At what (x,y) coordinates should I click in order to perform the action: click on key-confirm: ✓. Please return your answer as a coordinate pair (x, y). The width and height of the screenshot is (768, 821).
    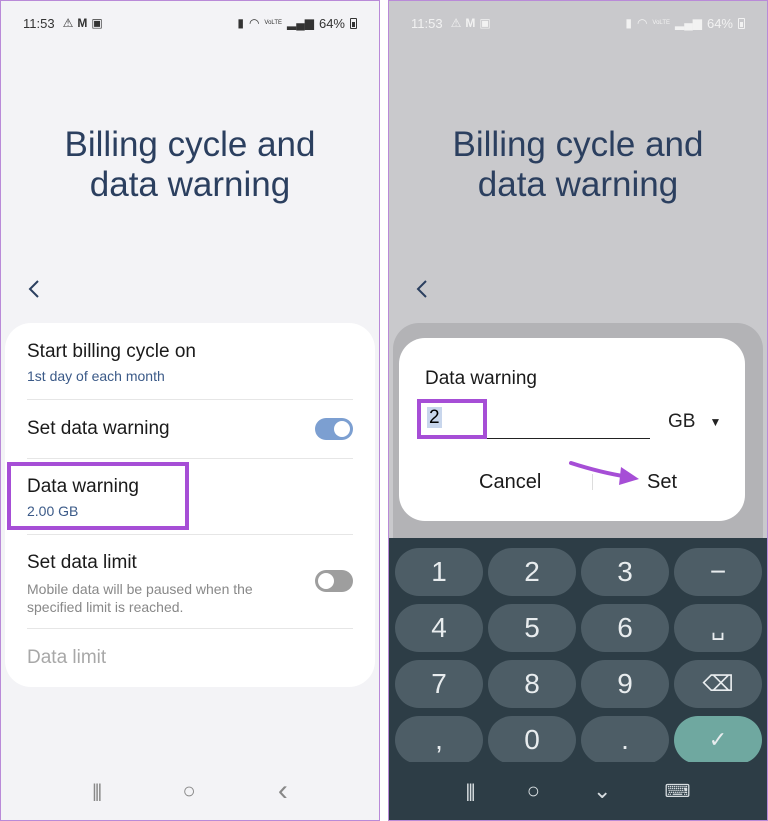
    Looking at the image, I should click on (718, 740).